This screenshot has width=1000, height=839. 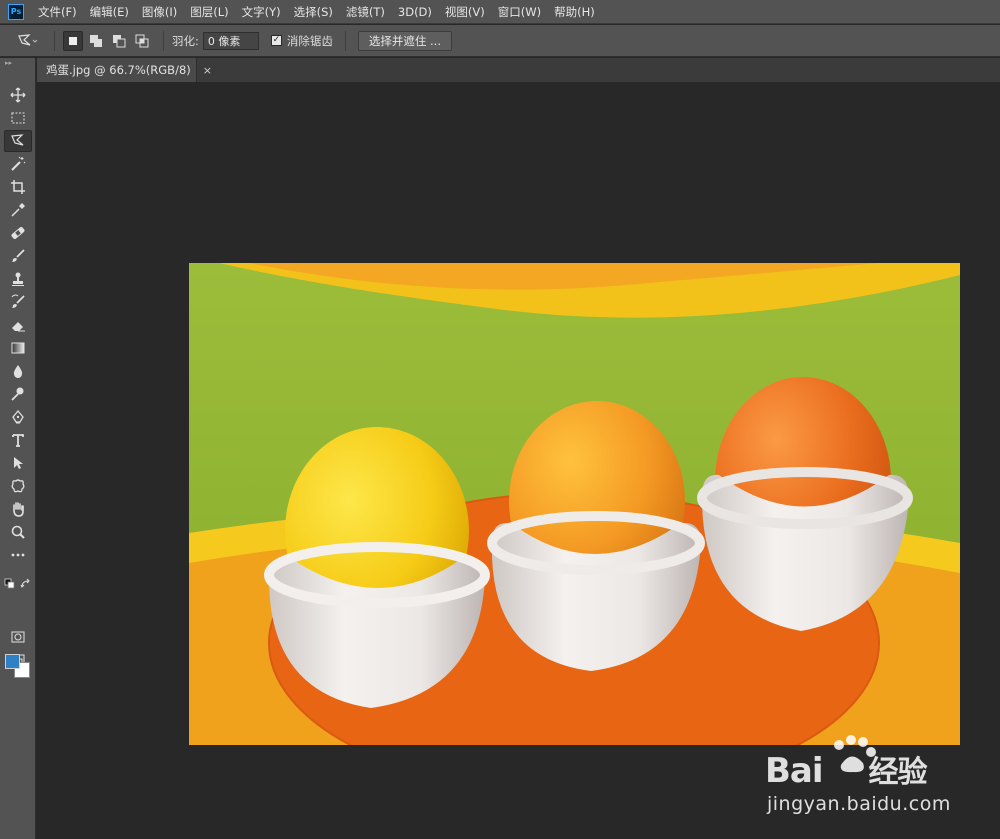 I want to click on foreground-color-swatch, so click(x=12, y=661).